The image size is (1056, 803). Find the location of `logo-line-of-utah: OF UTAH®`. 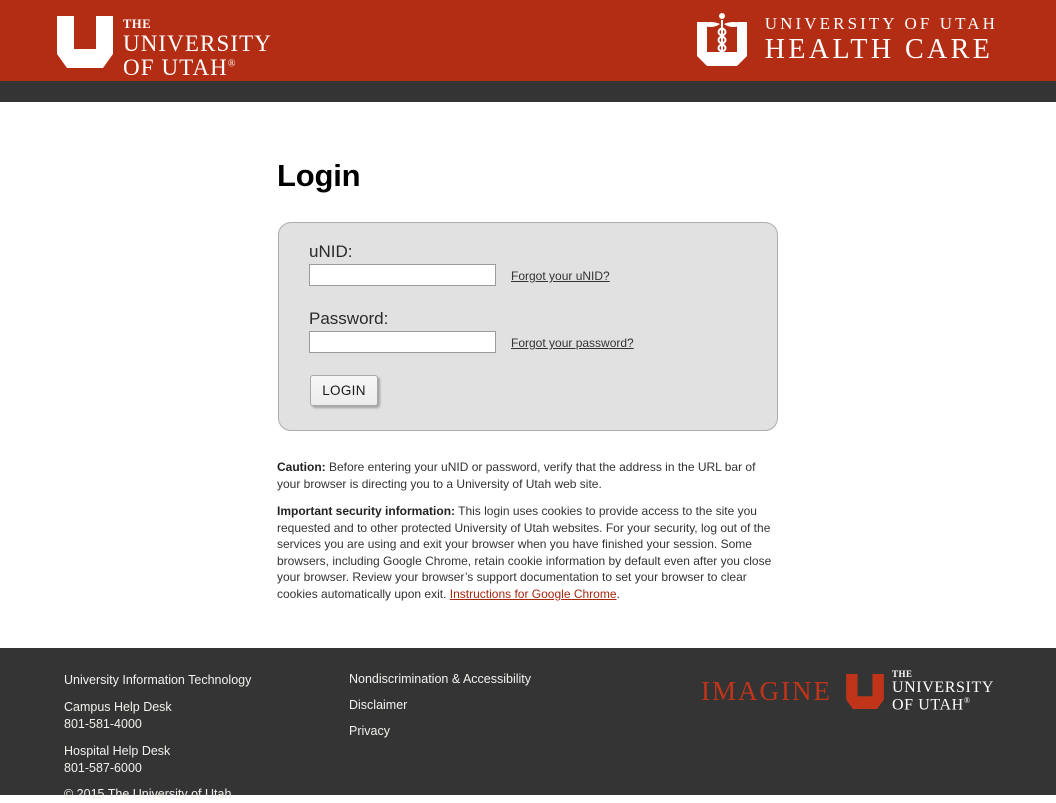

logo-line-of-utah: OF UTAH® is located at coordinates (180, 67).